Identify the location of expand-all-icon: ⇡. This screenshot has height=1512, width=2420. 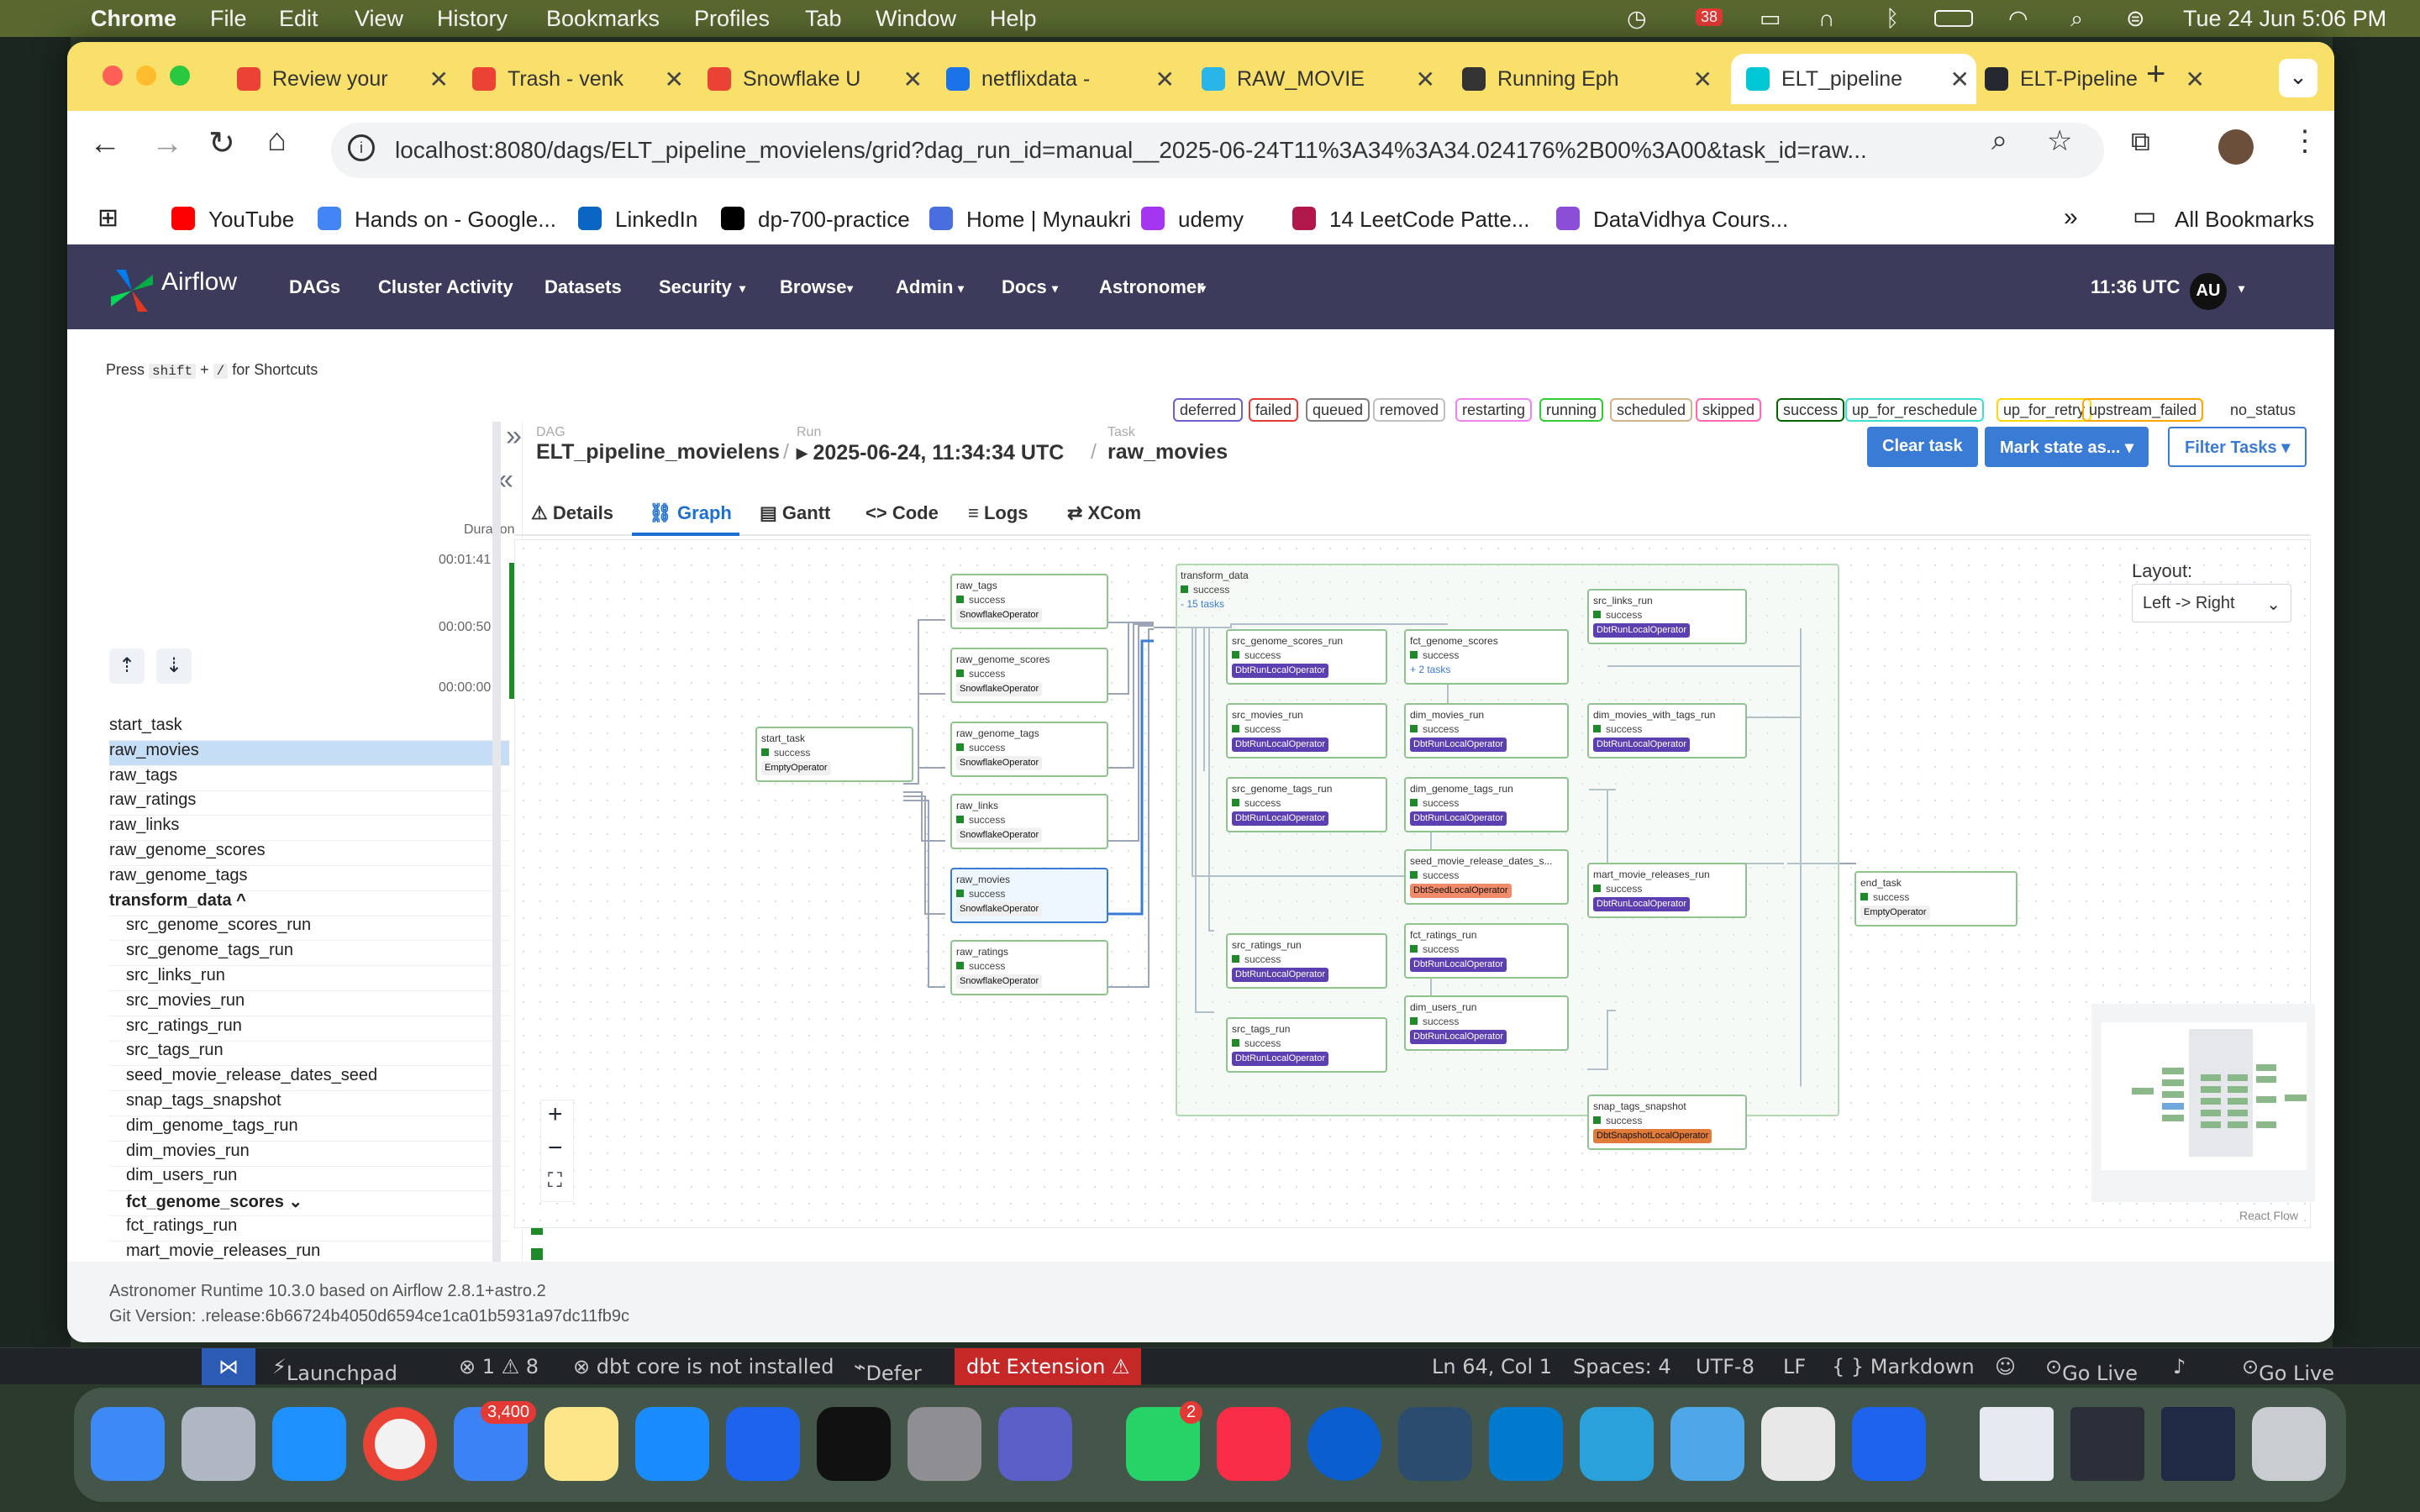
(127, 666).